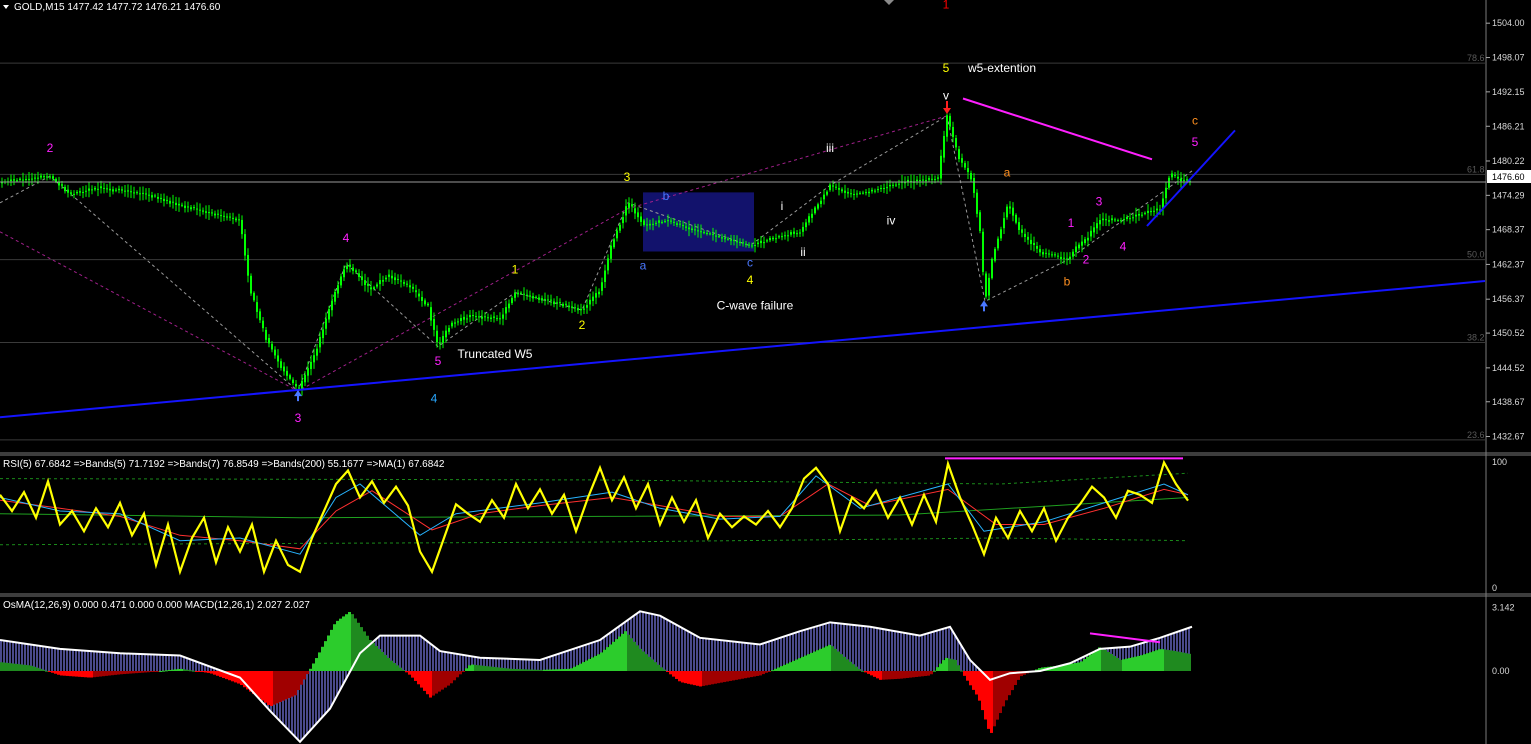 The width and height of the screenshot is (1531, 744). I want to click on y-tick-label: 1444.52, so click(1508, 368).